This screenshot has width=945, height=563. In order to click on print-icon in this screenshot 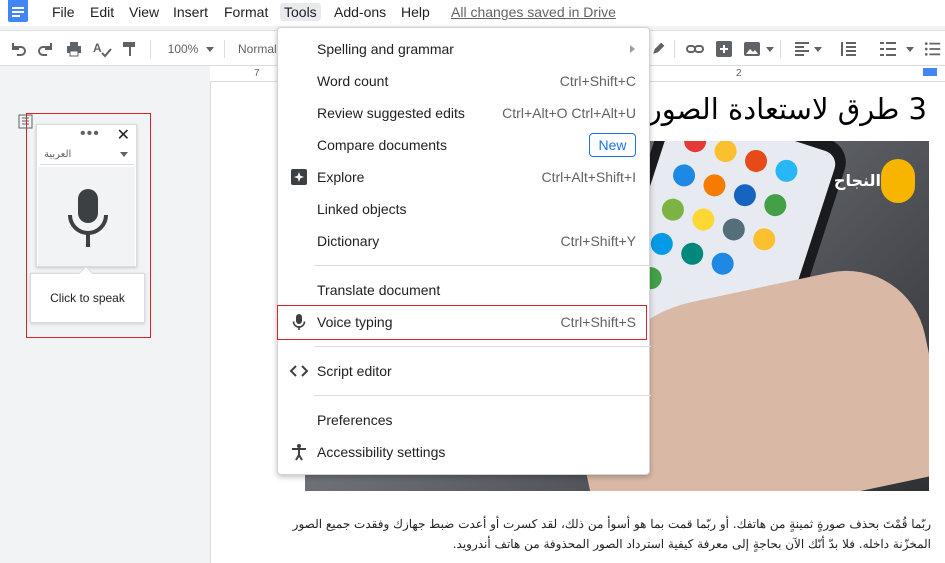, I will do `click(74, 49)`.